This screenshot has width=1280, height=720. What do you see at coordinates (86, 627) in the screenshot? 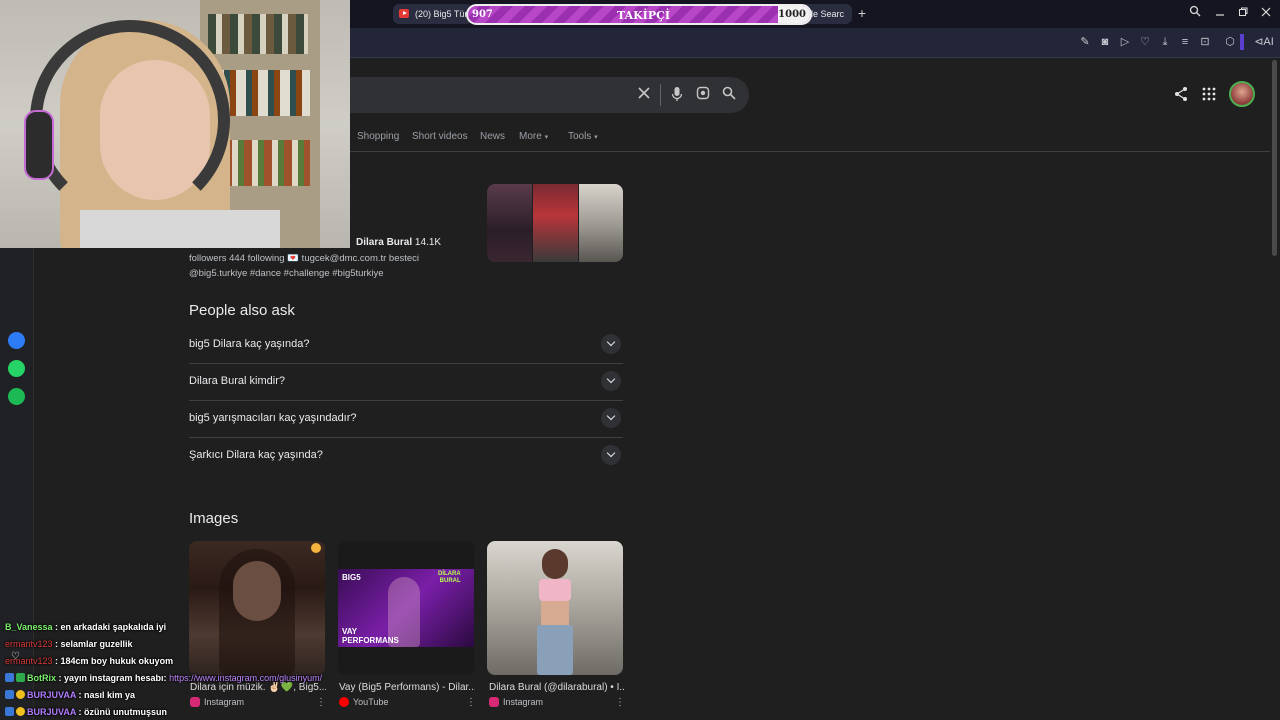
I see `chat-message: B_Vanessa : en arkadaki şapkalıda iyi` at bounding box center [86, 627].